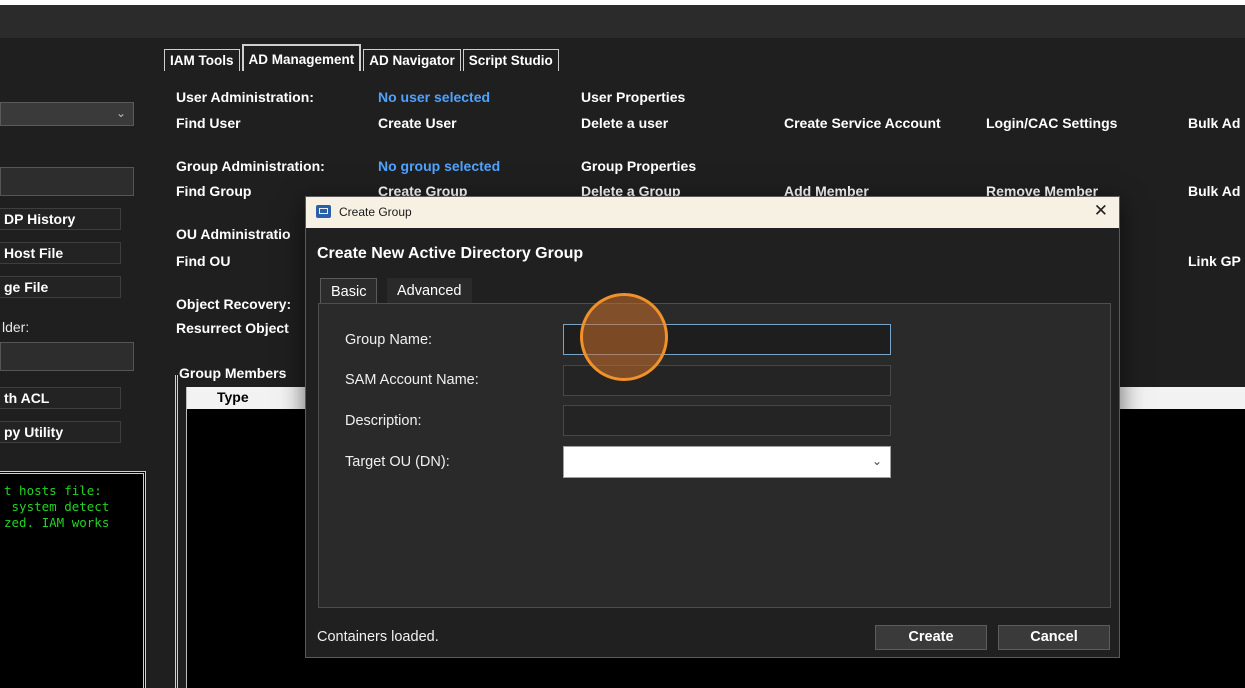 This screenshot has height=688, width=1245. I want to click on dialog-window-title: Create Group, so click(375, 212).